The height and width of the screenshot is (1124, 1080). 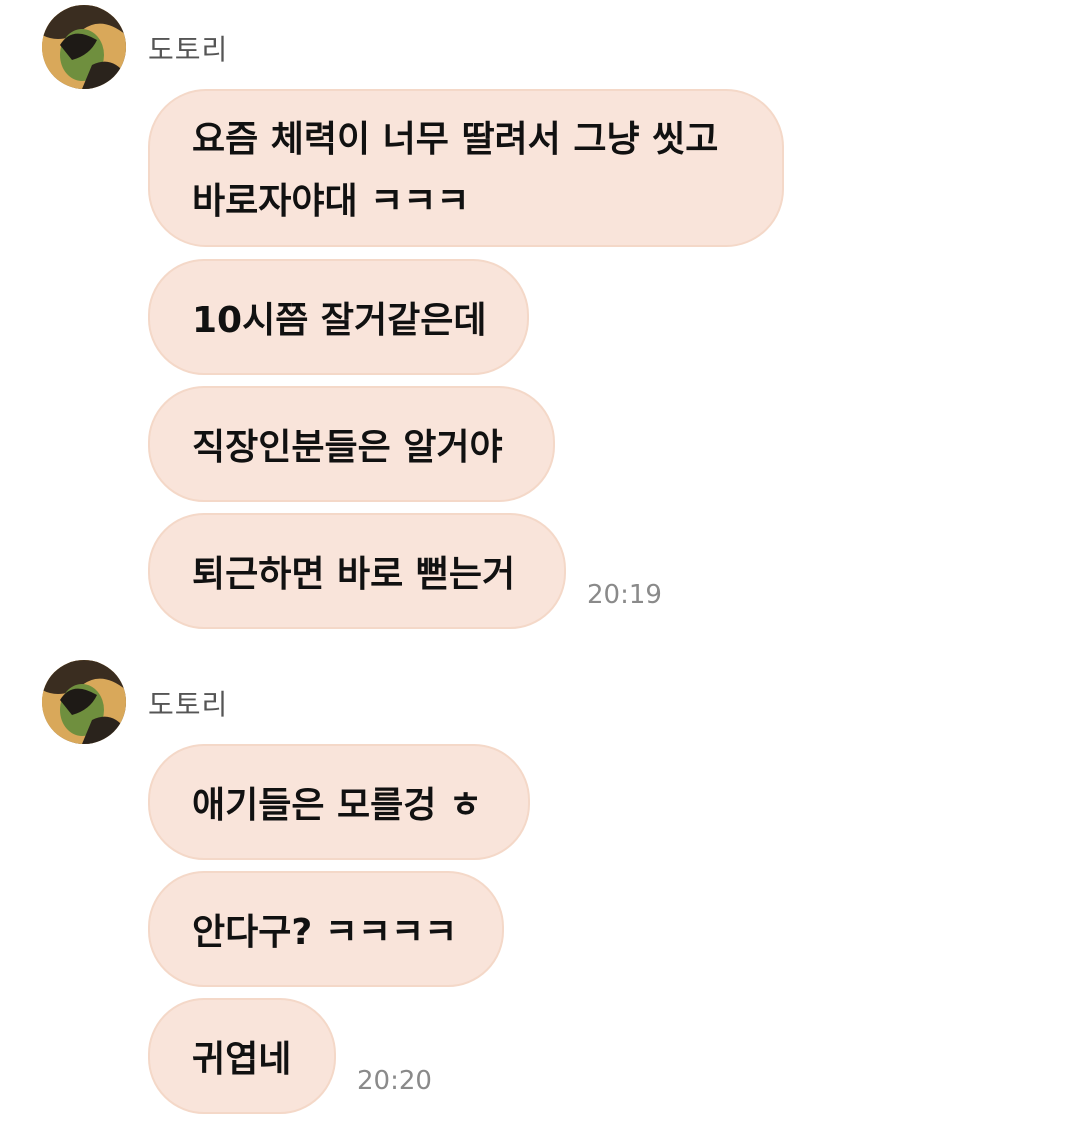 I want to click on message-bubble: 직장인분들은 알거야, so click(x=351, y=444).